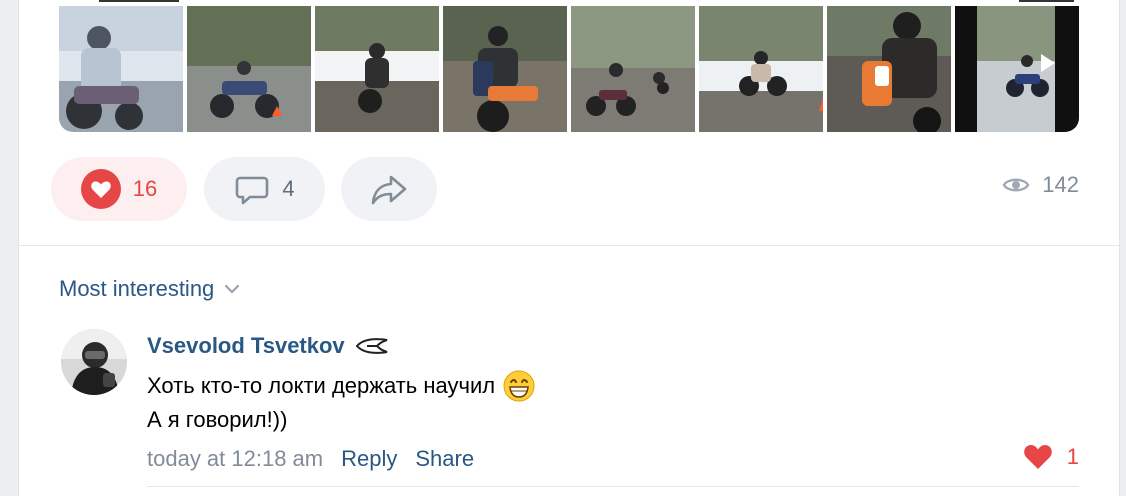  What do you see at coordinates (252, 190) in the screenshot?
I see `comment-bubble-icon` at bounding box center [252, 190].